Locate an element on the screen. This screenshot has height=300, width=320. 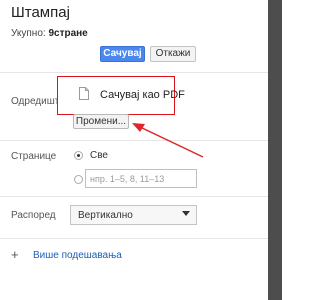
page-title: Штампај is located at coordinates (40, 12).